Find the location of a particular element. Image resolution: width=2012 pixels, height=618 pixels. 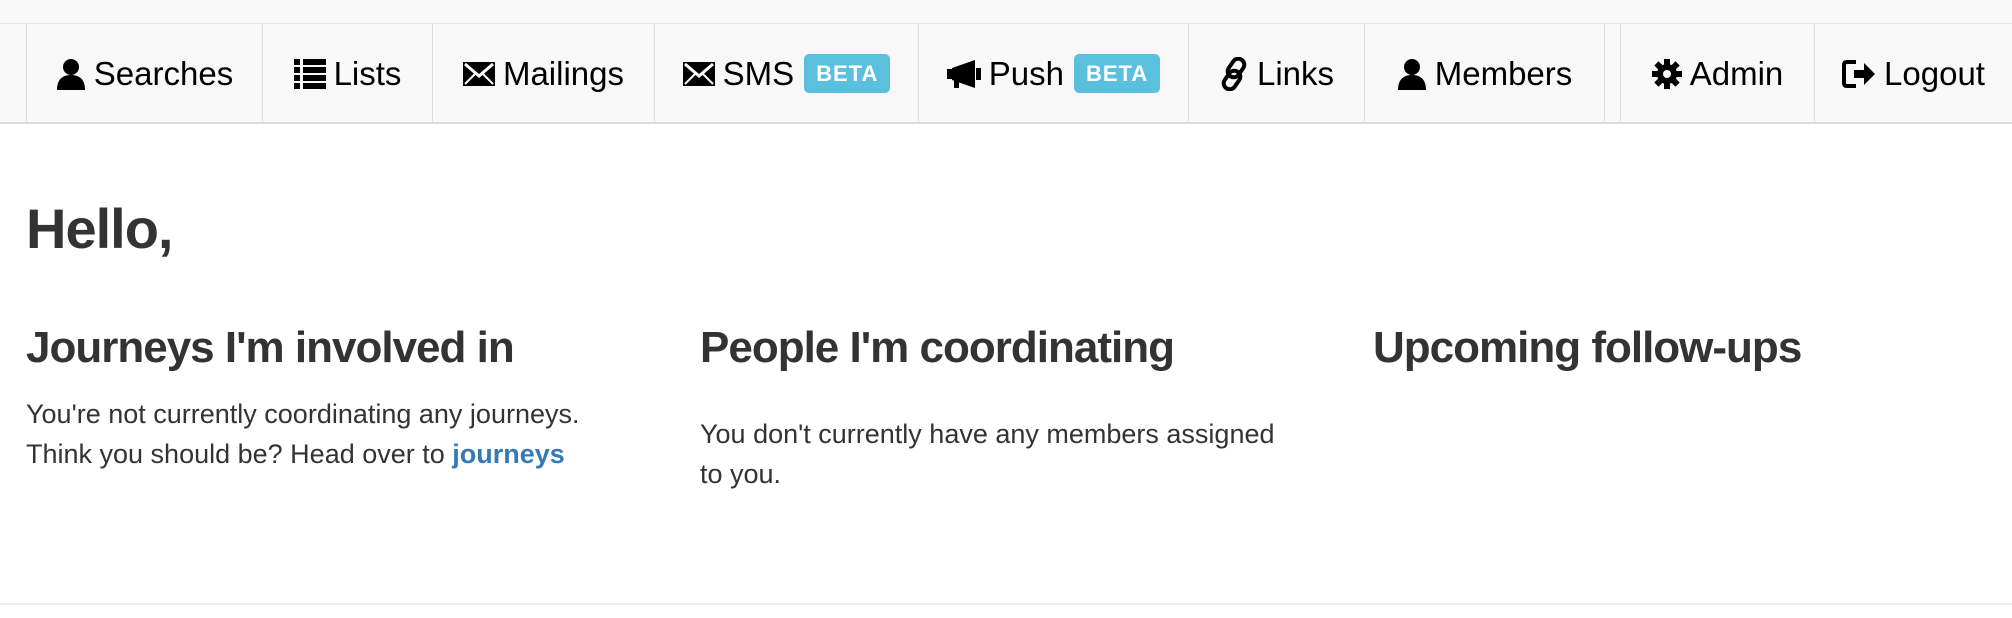

nav-sms-label: SMS is located at coordinates (758, 73).